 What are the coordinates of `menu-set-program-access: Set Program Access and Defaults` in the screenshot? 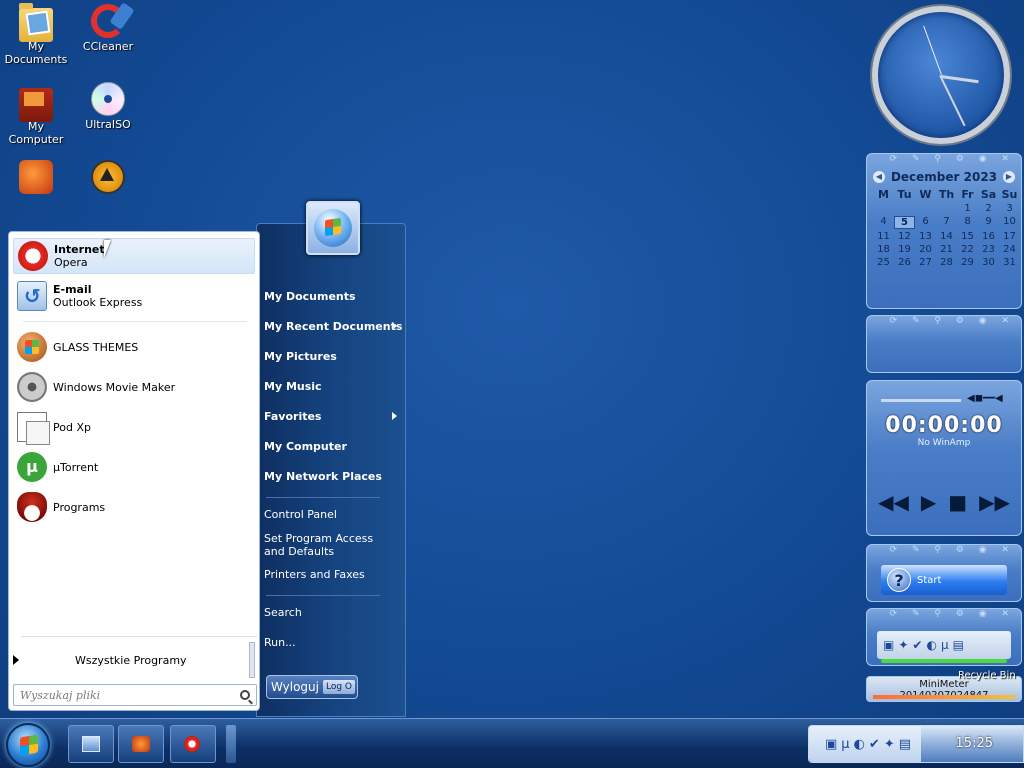 It's located at (323, 545).